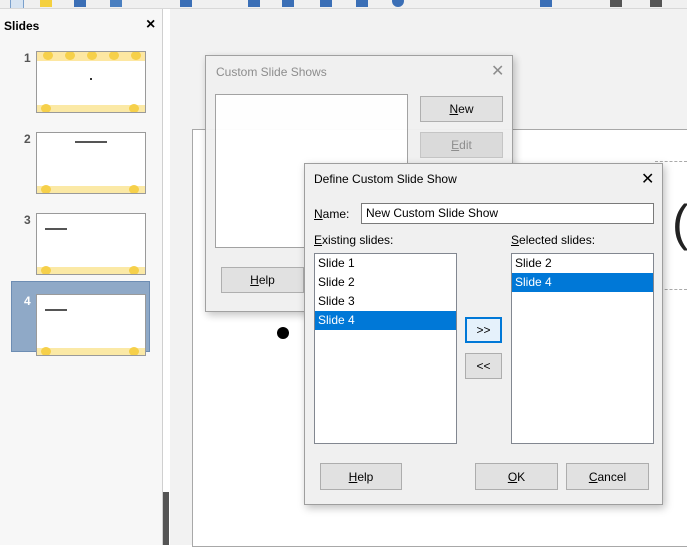 This screenshot has height=547, width=687. What do you see at coordinates (166, 518) in the screenshot?
I see `pane-resize-handle` at bounding box center [166, 518].